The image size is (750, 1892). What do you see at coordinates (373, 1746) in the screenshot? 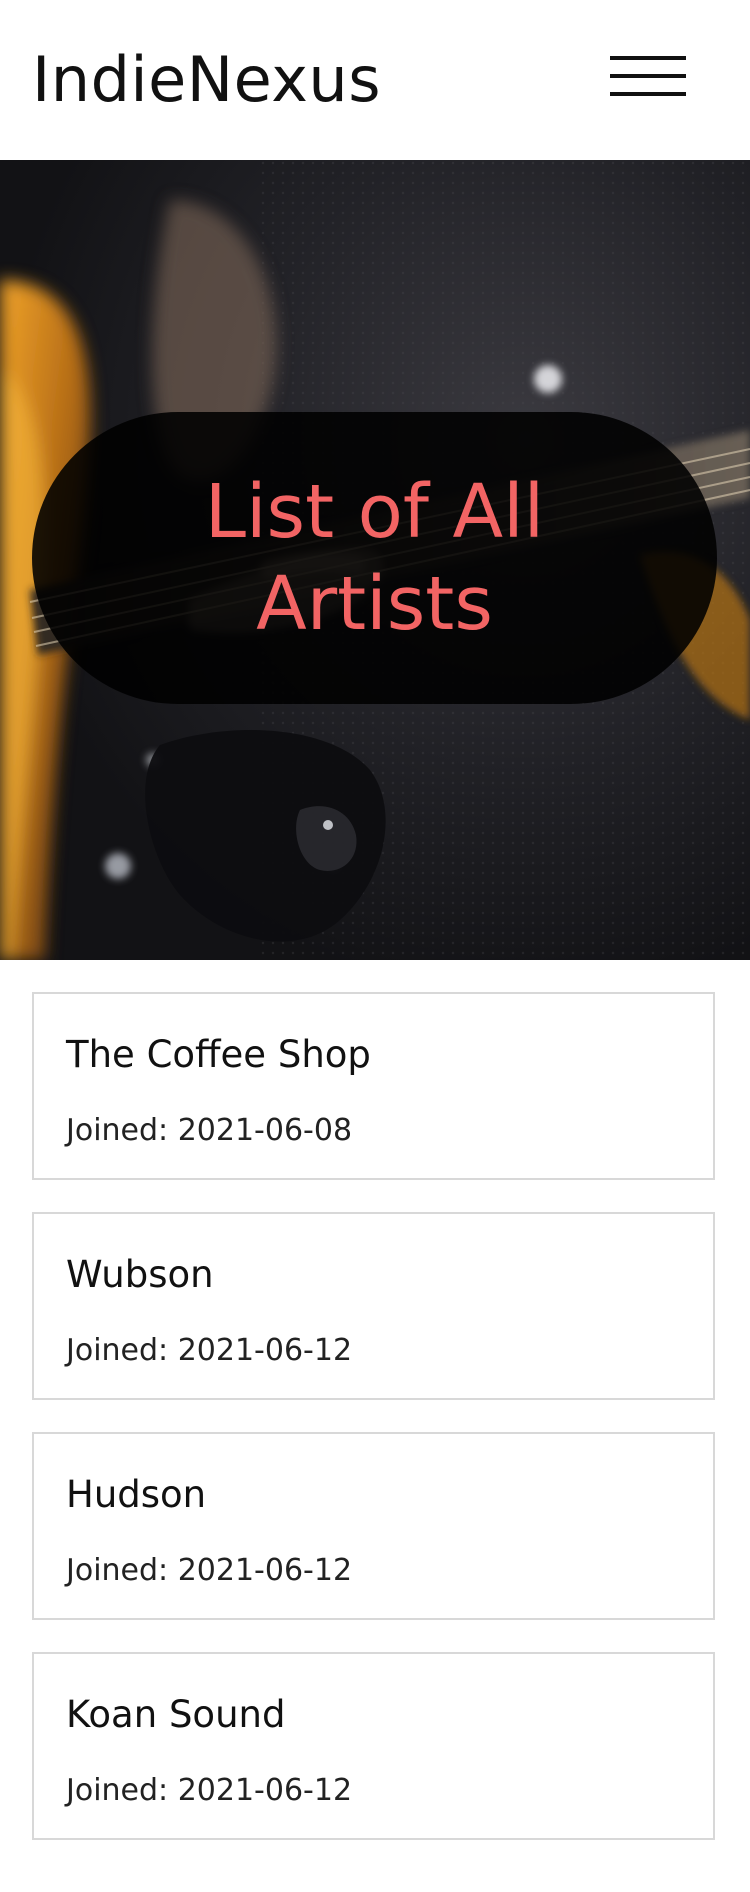
I see `artist-card: Koan Sound Joined: 2021-06-12` at bounding box center [373, 1746].